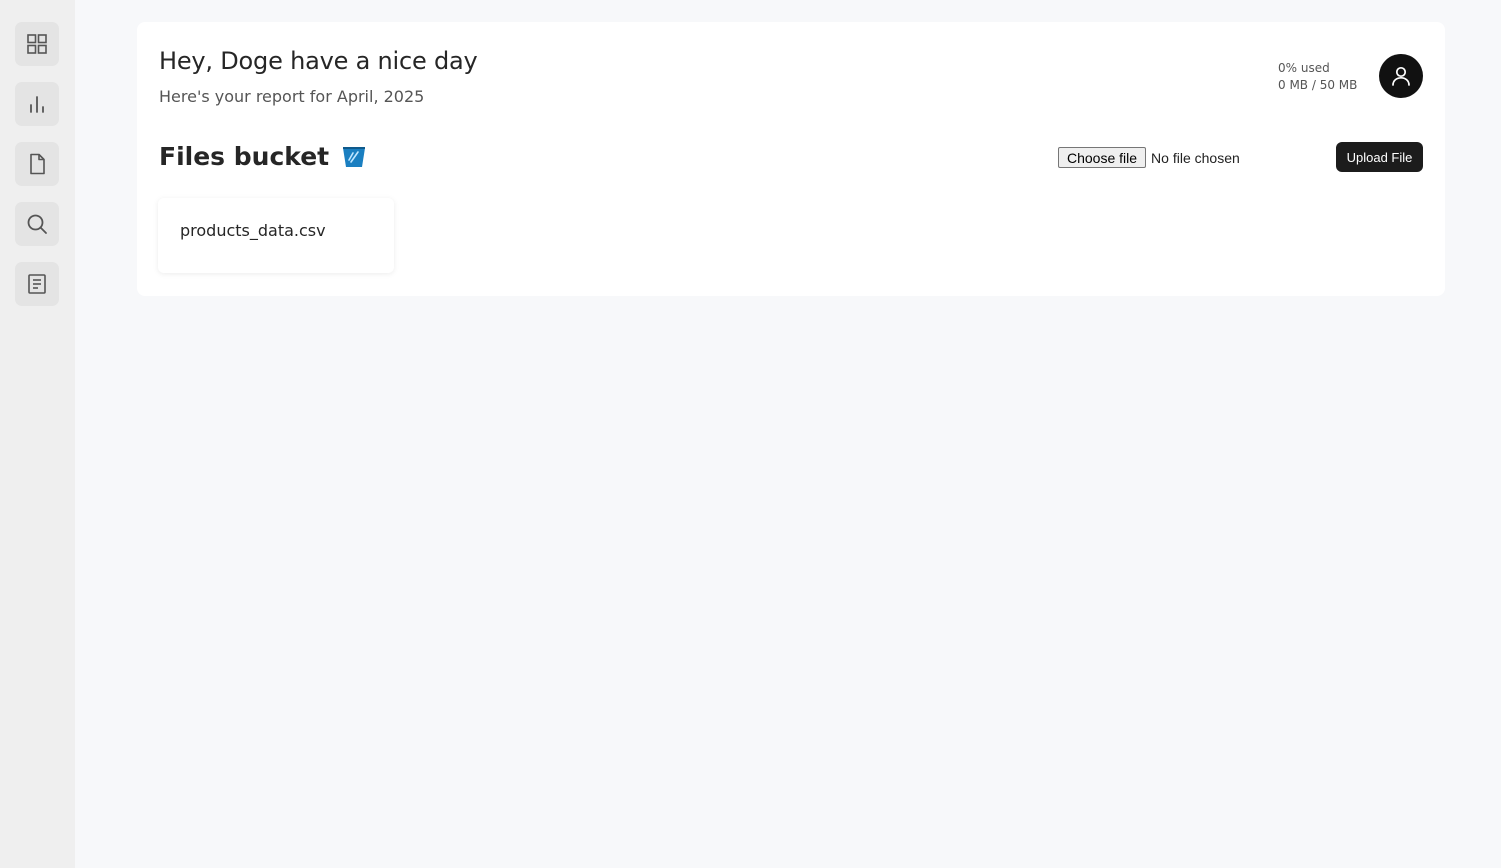 The width and height of the screenshot is (1501, 868). Describe the element at coordinates (37, 434) in the screenshot. I see `sidebar` at that location.